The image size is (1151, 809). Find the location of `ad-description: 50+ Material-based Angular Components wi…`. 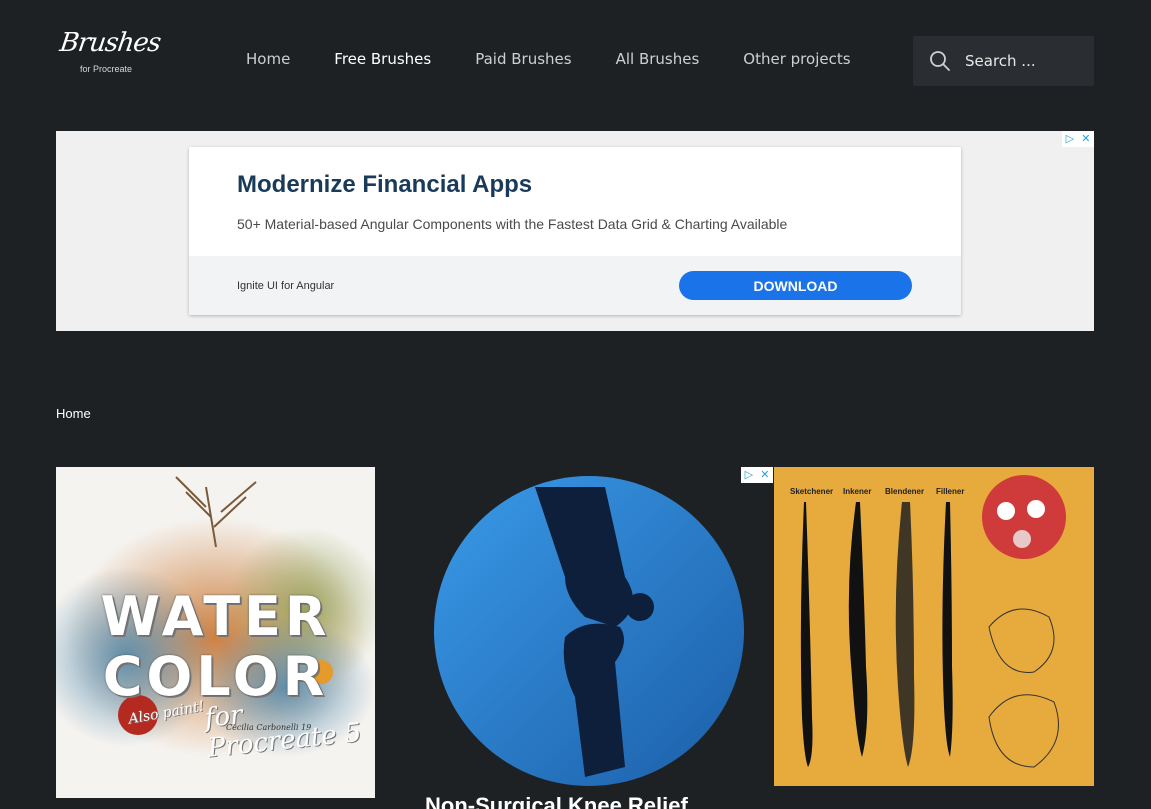

ad-description: 50+ Material-based Angular Components wi… is located at coordinates (512, 224).